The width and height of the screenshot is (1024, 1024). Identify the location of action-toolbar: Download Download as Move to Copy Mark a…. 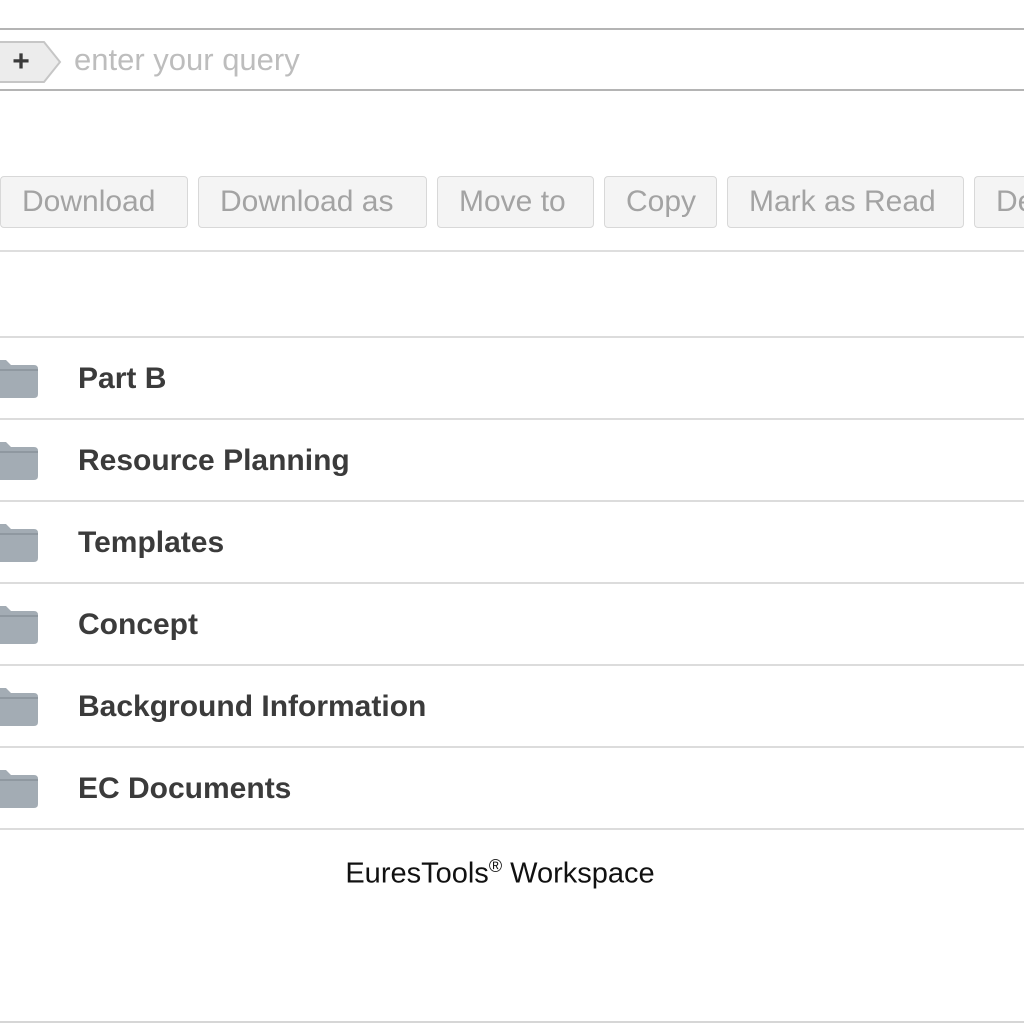
(512, 203).